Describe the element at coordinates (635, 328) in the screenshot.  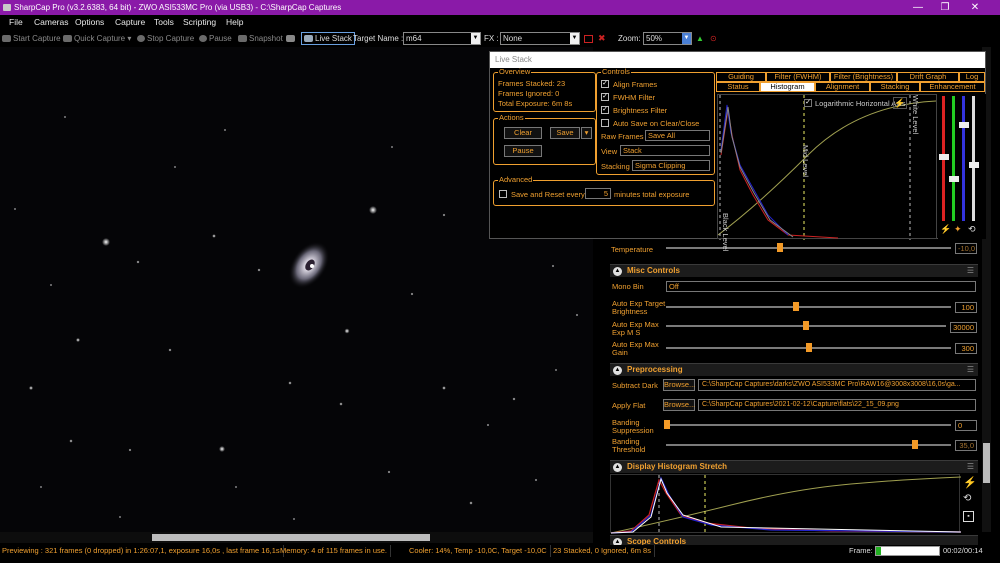
I see `auto-exp-max-ms-label: Auto Exp Max Exp M S` at that location.